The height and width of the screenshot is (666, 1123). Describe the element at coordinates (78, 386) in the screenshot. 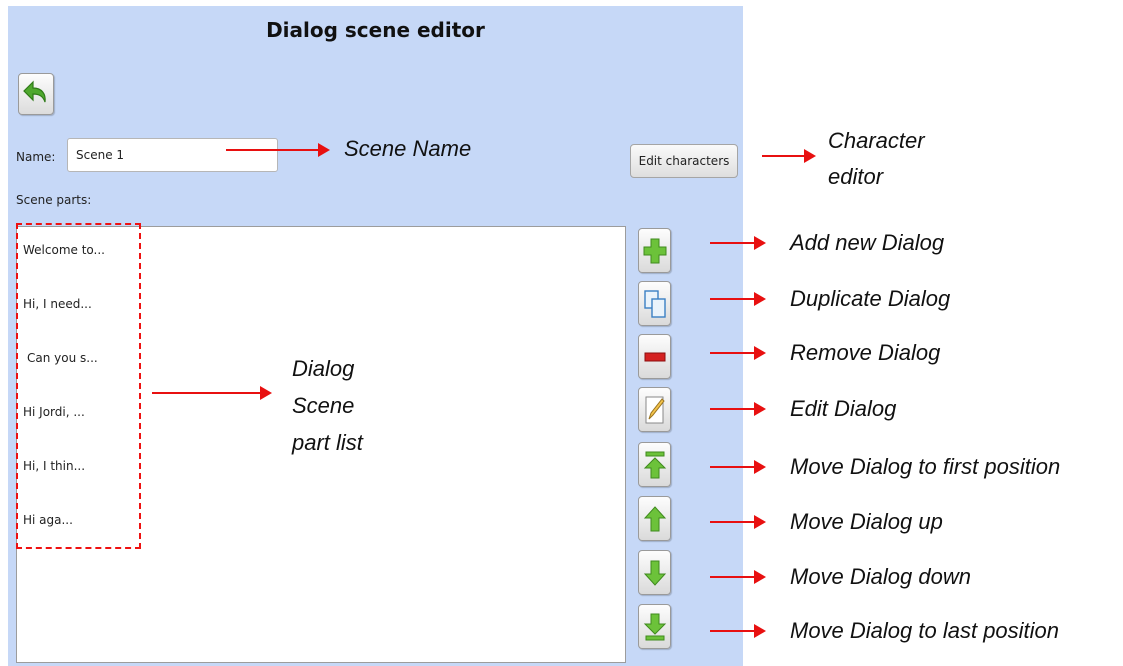

I see `scene-part-list-highlight` at that location.